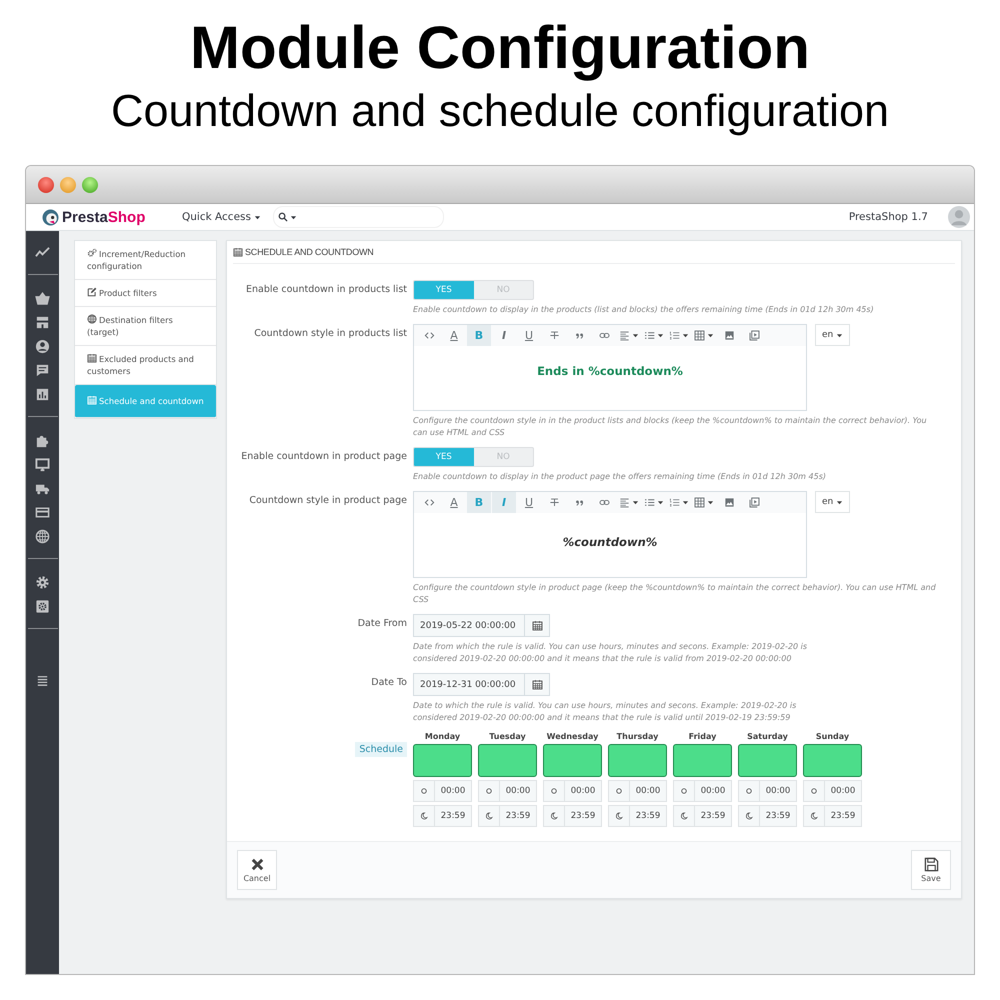 The image size is (1000, 1000). I want to click on bullet-list-icon, so click(649, 335).